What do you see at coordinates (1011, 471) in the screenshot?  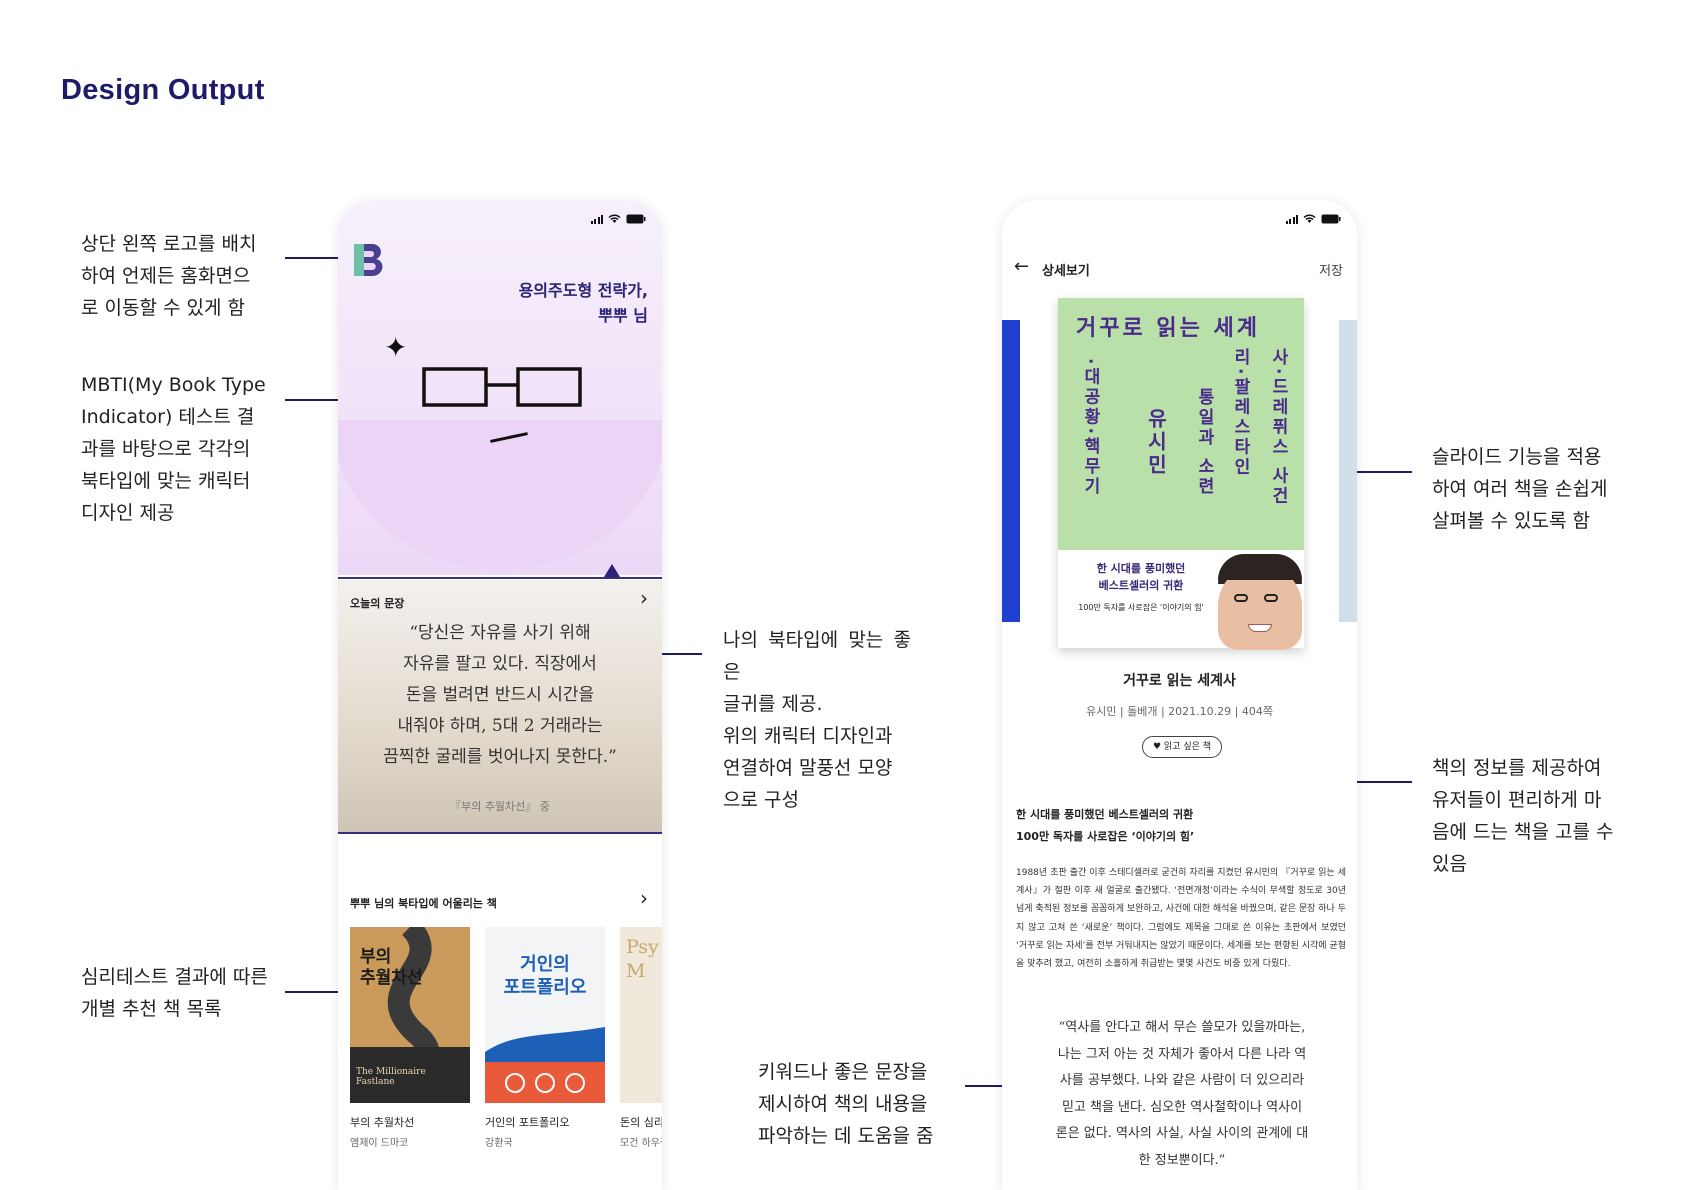 I see `prev-book-slide` at bounding box center [1011, 471].